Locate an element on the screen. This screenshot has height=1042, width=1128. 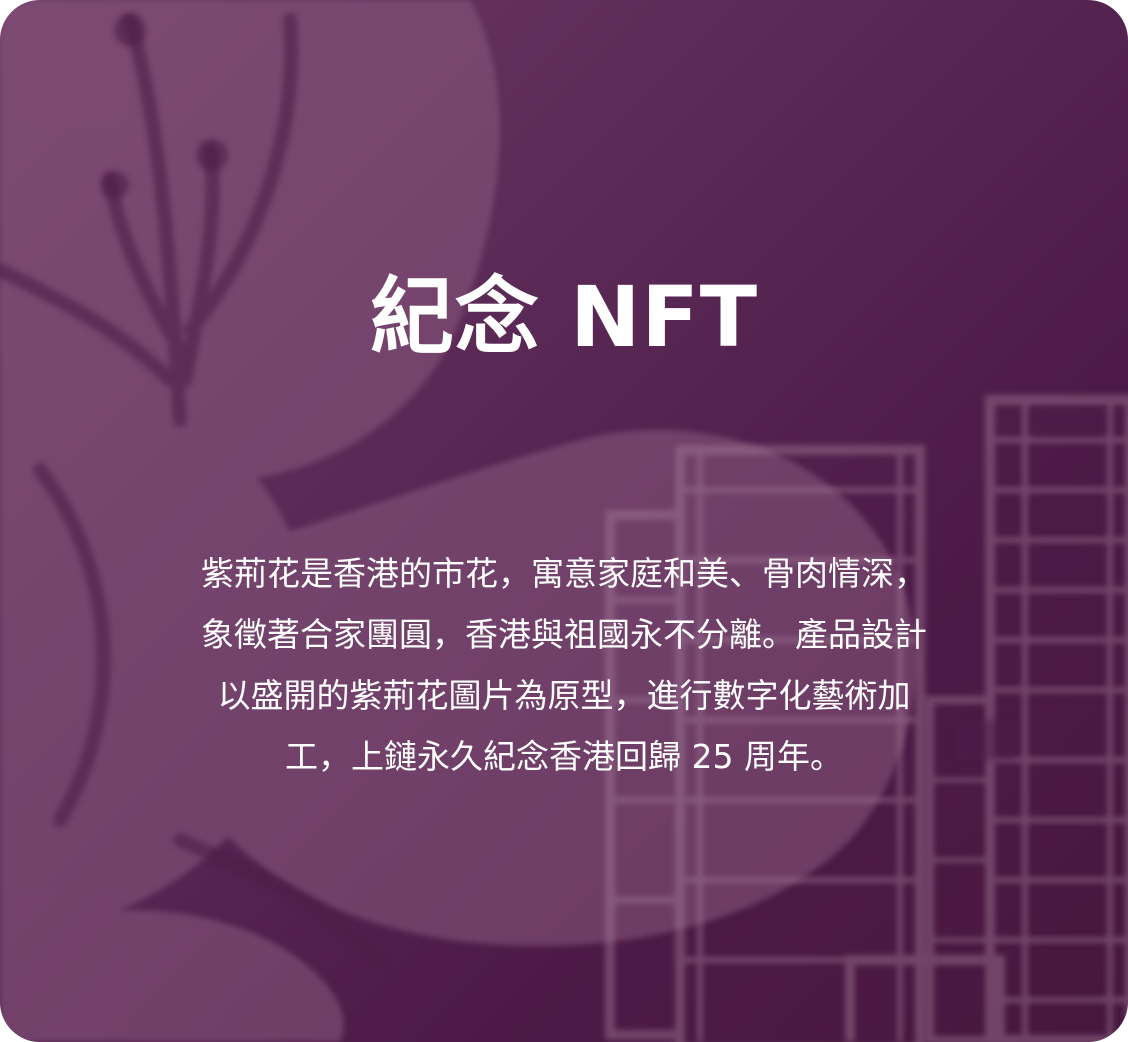
card-title: 紀念 NFT is located at coordinates (564, 317).